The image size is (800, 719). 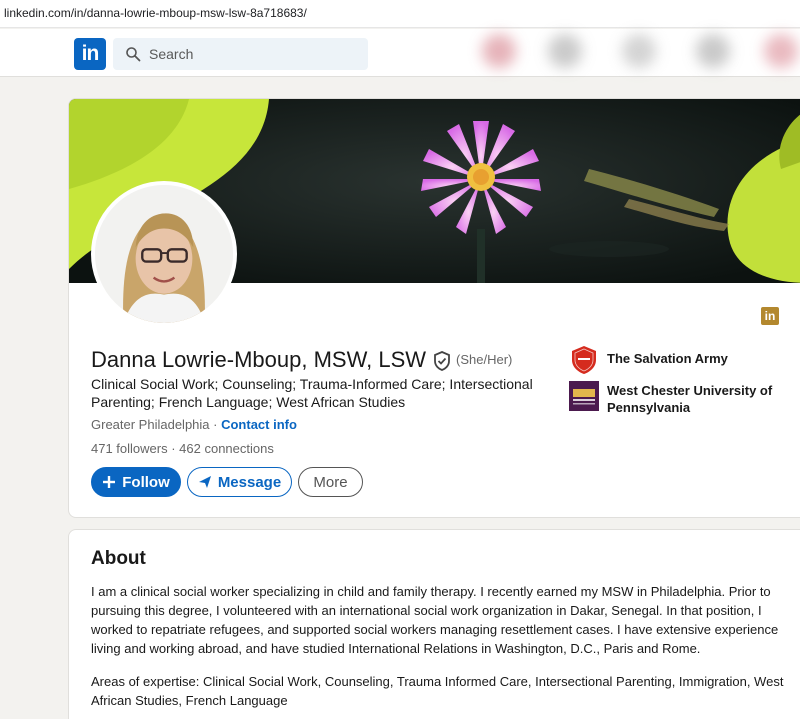 I want to click on profile-pronouns: (She/Her), so click(x=484, y=359).